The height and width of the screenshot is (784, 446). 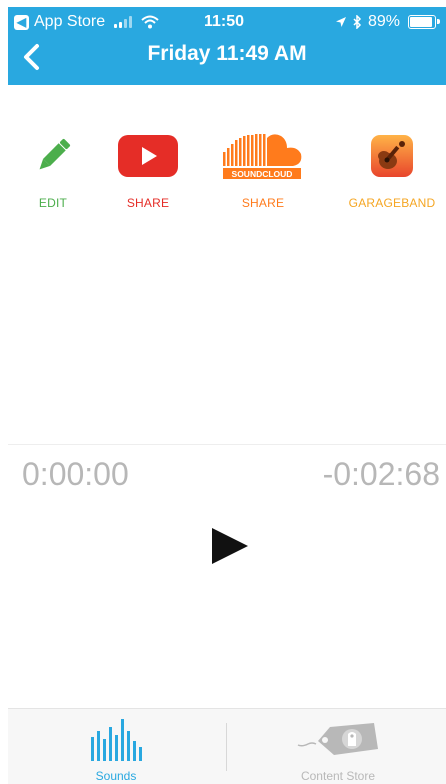 I want to click on battery-percent: 89%, so click(x=383, y=21).